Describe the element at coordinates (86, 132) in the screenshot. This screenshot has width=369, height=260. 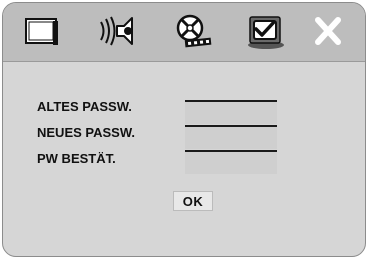
I see `new-password-label: NEUES PASSW.` at that location.